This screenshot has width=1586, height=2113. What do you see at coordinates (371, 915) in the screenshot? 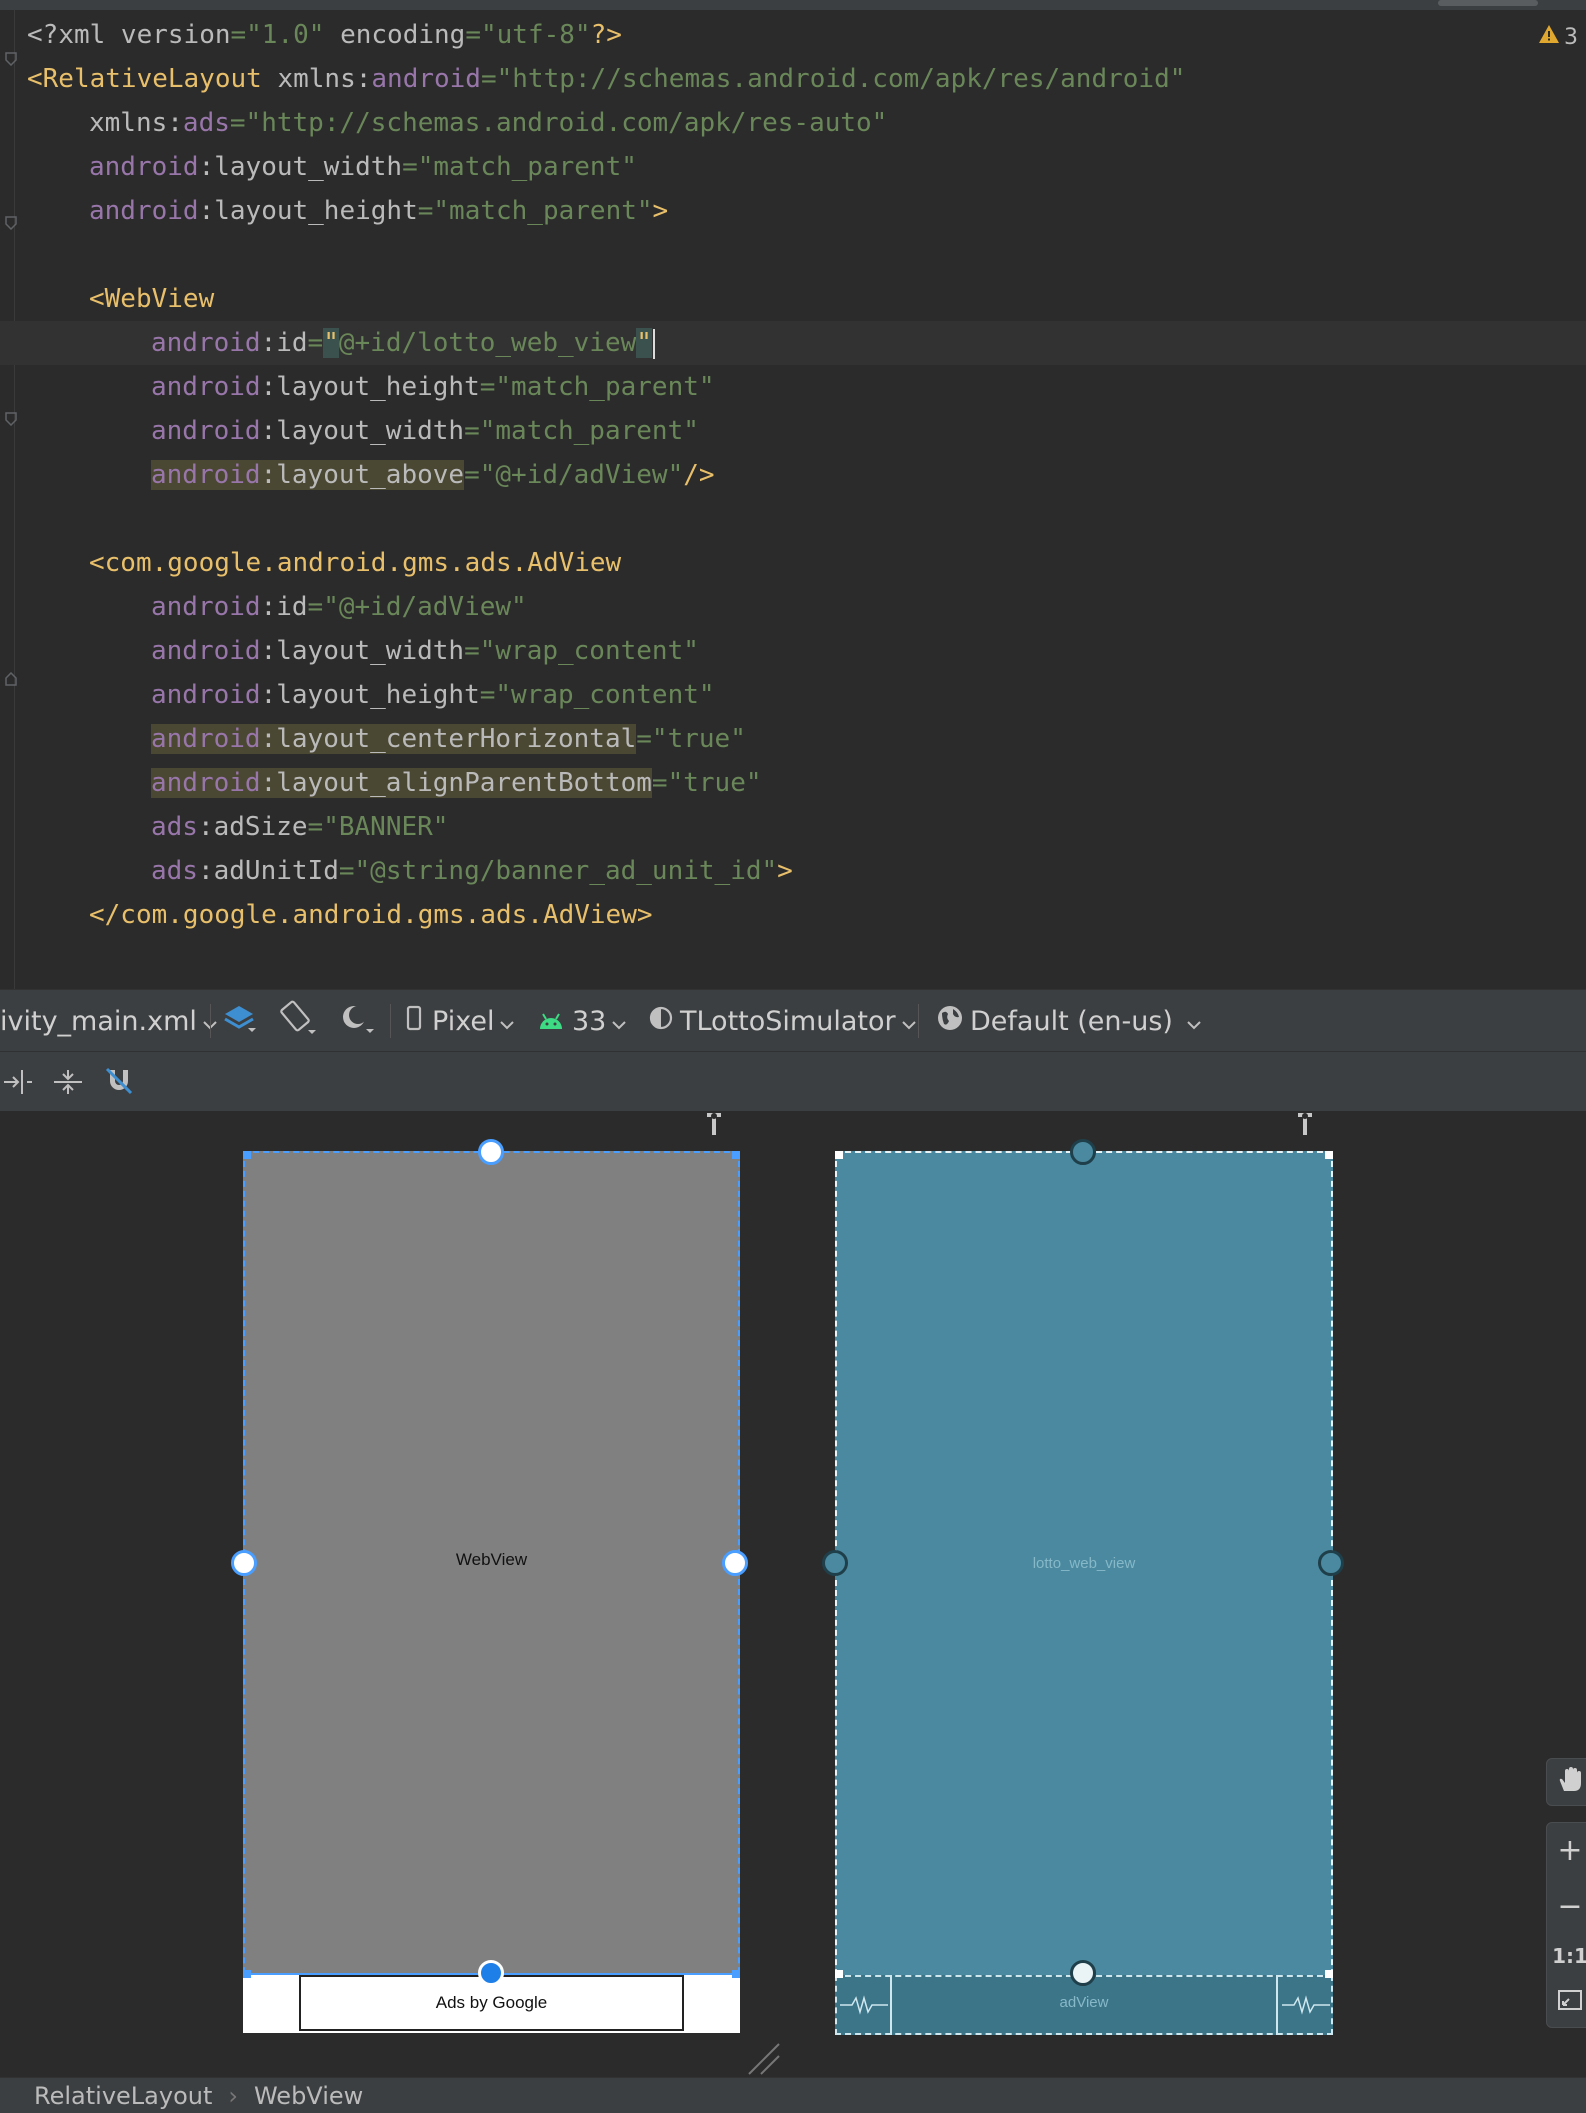
I see `tag-name: </com.google.android.gms.ads.AdView>` at bounding box center [371, 915].